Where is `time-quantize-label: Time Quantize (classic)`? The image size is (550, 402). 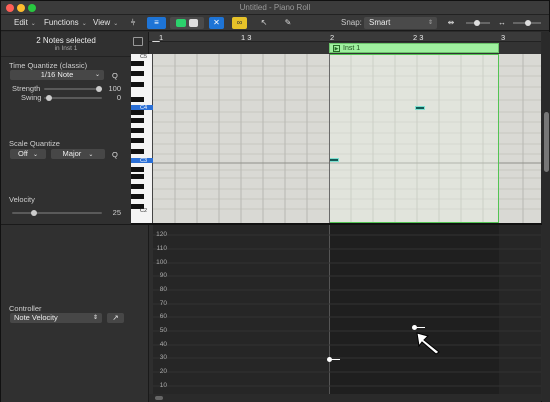 time-quantize-label: Time Quantize (classic) is located at coordinates (48, 65).